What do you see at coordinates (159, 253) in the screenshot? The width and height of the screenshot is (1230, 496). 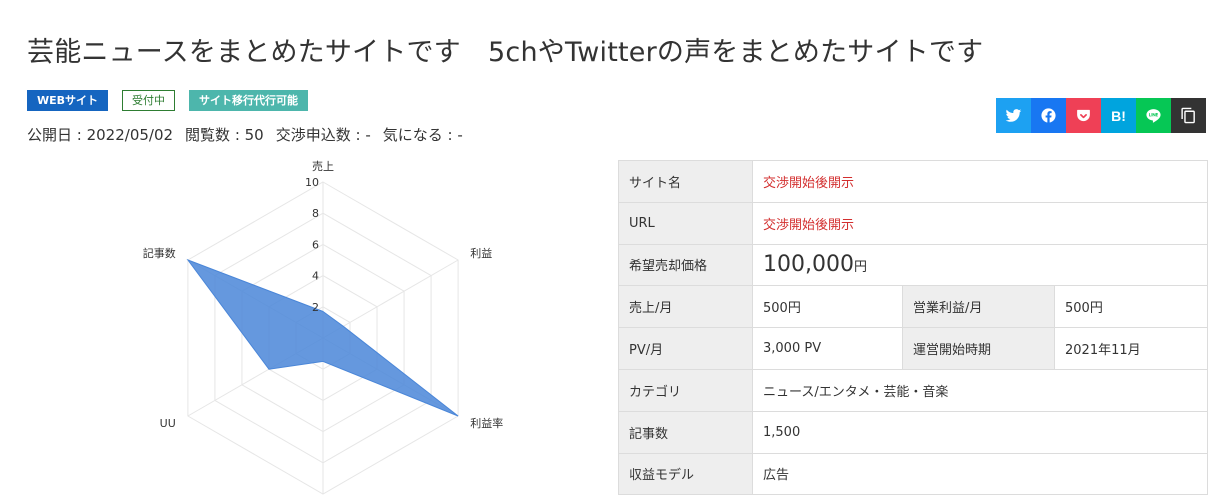 I see `radar-axis-label: 記事数` at bounding box center [159, 253].